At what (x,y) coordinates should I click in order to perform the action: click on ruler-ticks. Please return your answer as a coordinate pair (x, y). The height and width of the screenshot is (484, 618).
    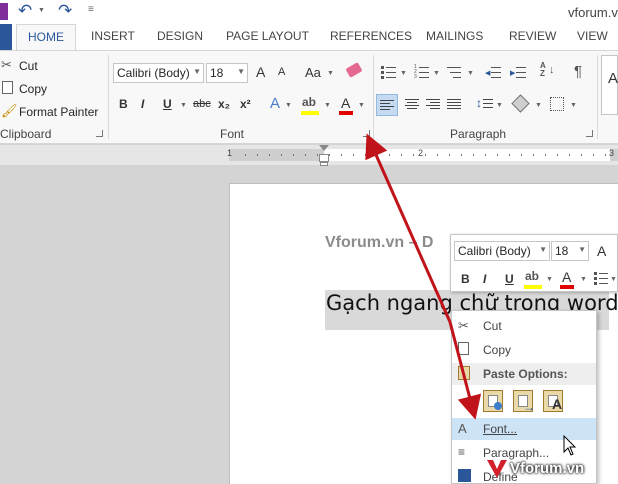
    Looking at the image, I should click on (427, 155).